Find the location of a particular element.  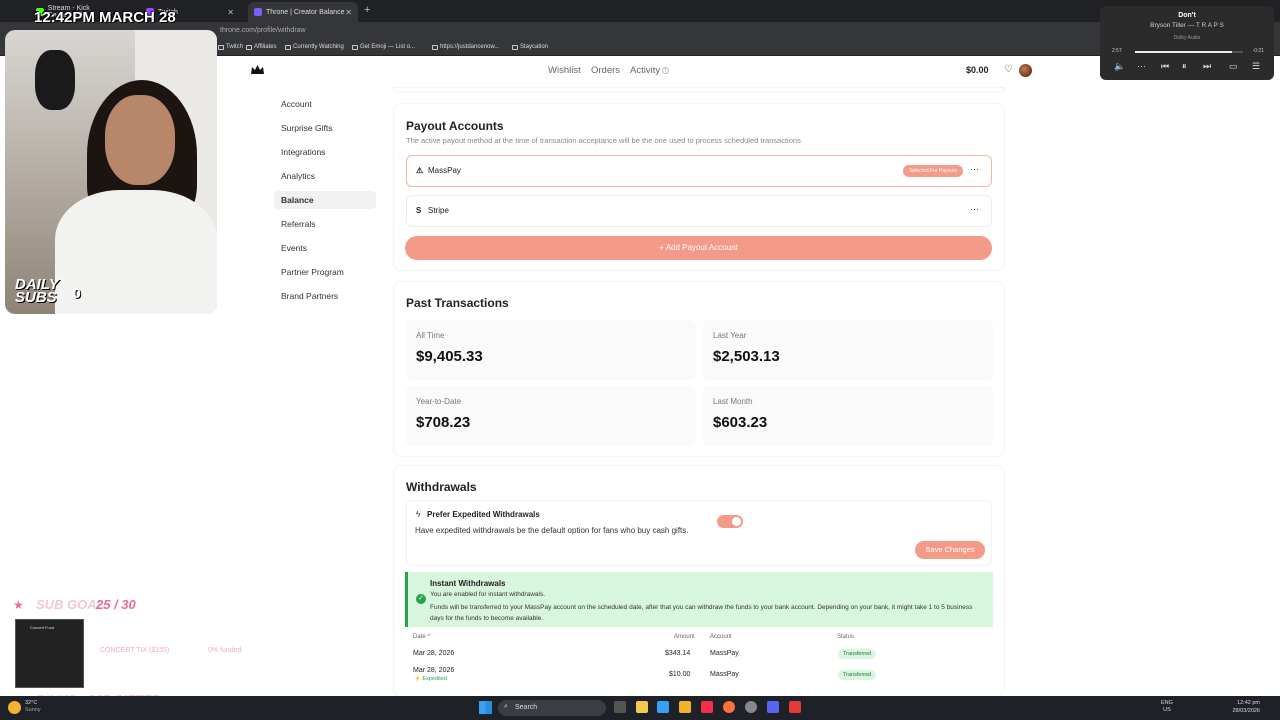

nav-activity: Activity! is located at coordinates (650, 70).